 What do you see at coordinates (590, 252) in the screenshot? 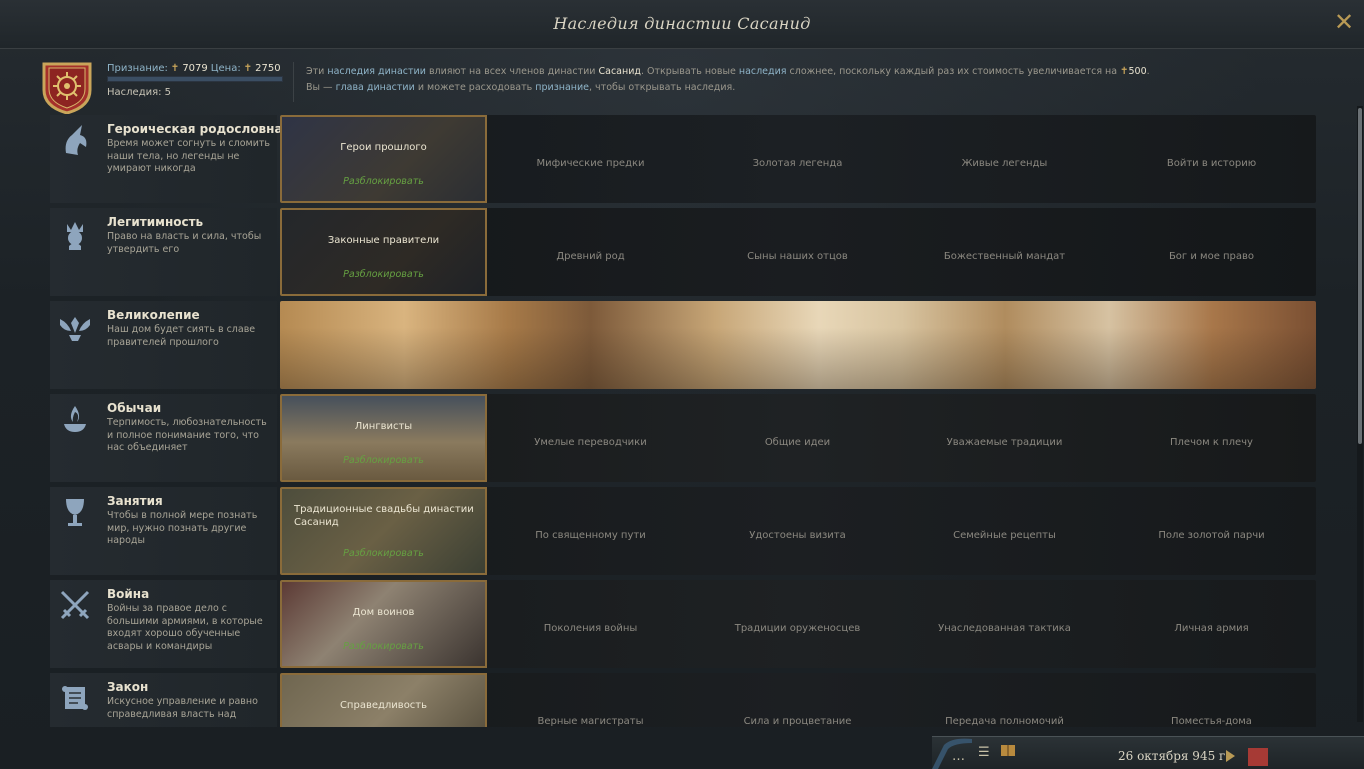
I see `perk-locked: Древний род` at bounding box center [590, 252].